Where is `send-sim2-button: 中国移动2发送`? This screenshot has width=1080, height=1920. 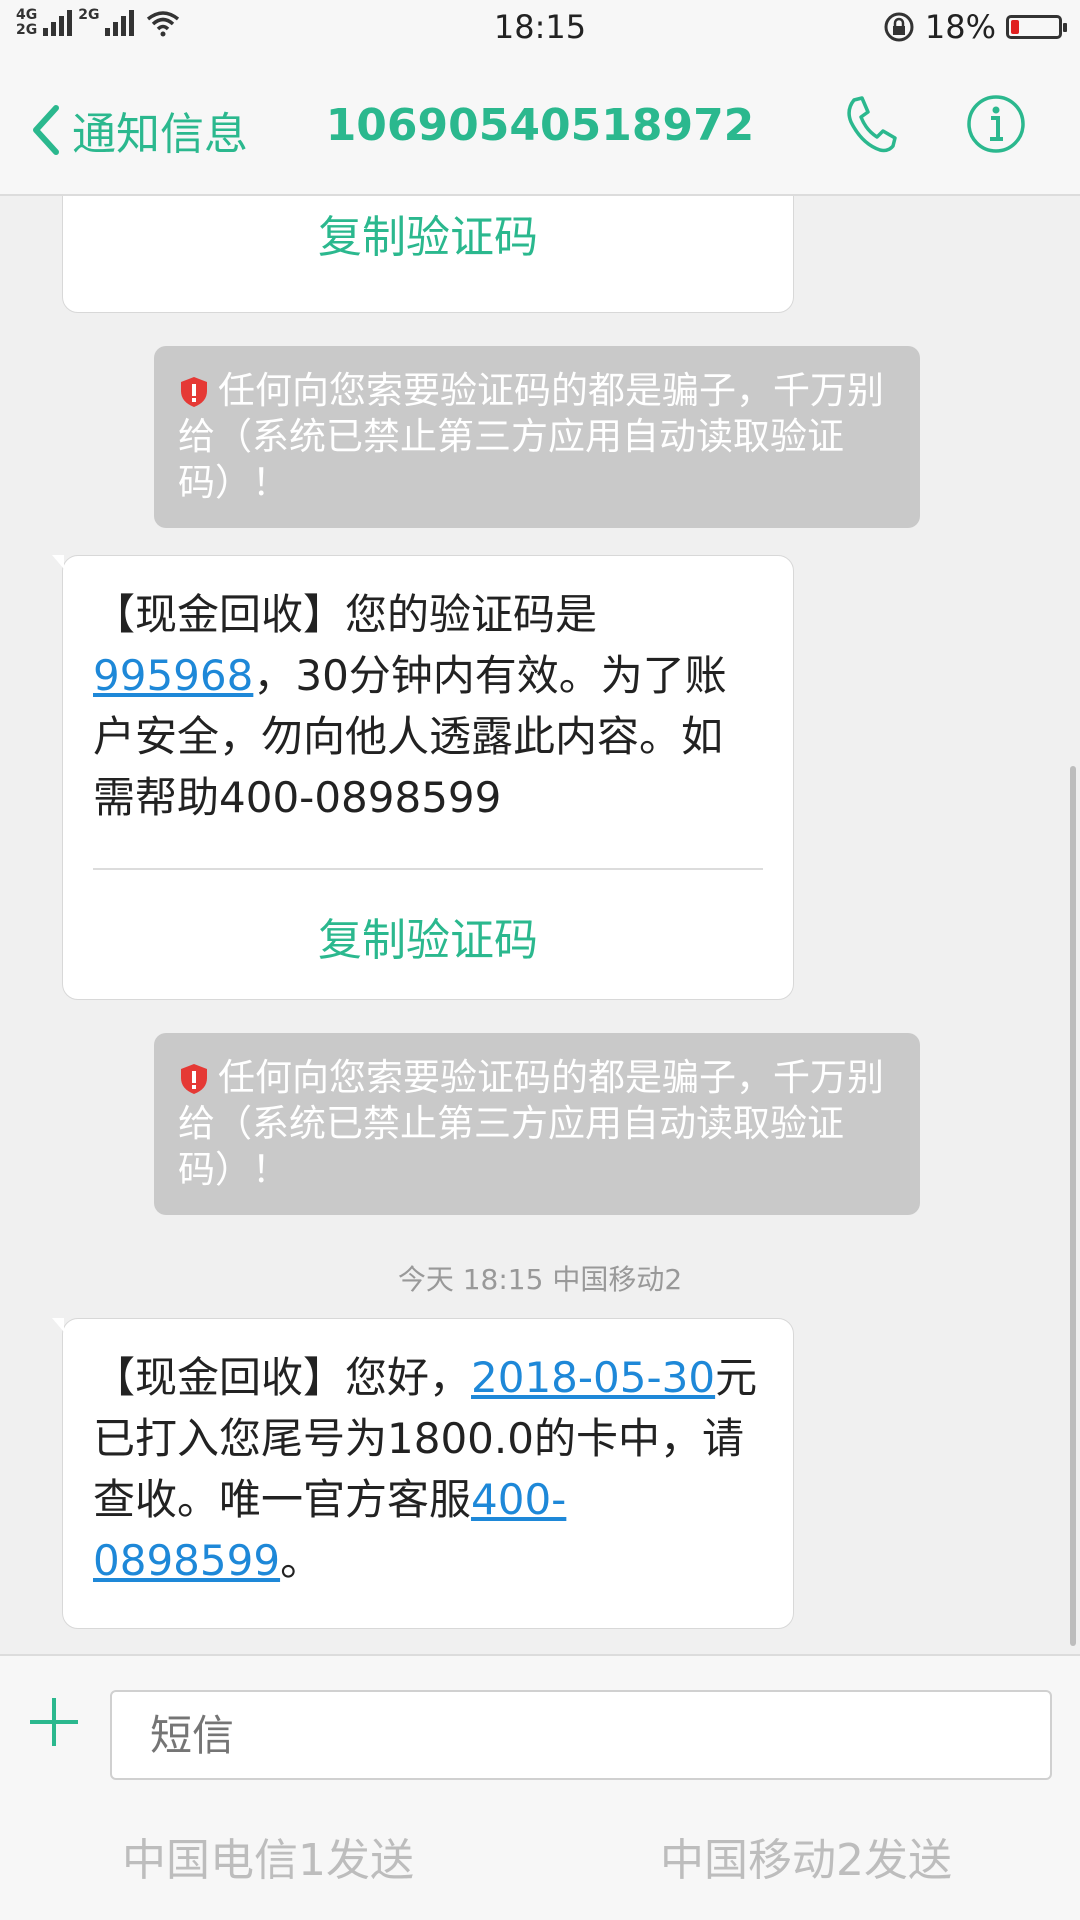 send-sim2-button: 中国移动2发送 is located at coordinates (806, 1856).